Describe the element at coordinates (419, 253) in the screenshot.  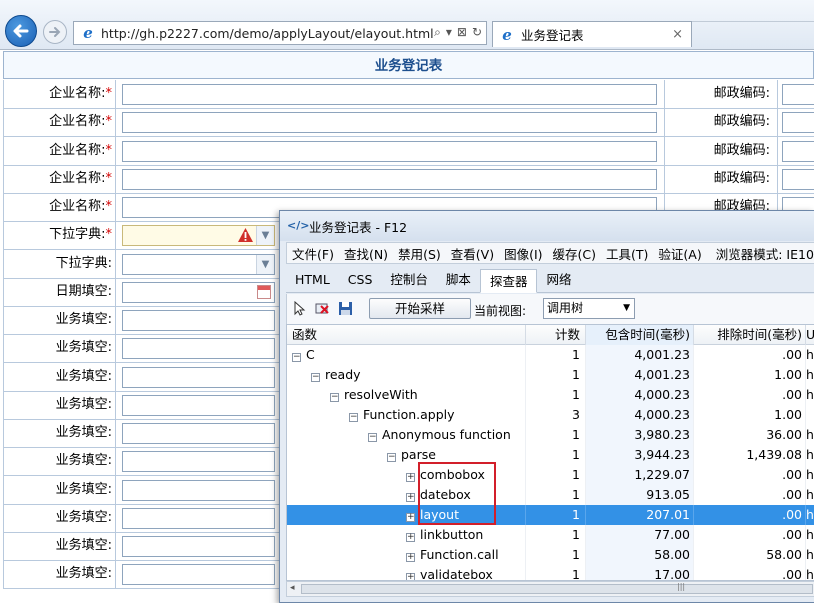
I see `devtools-menu-item: 禁用(S)` at that location.